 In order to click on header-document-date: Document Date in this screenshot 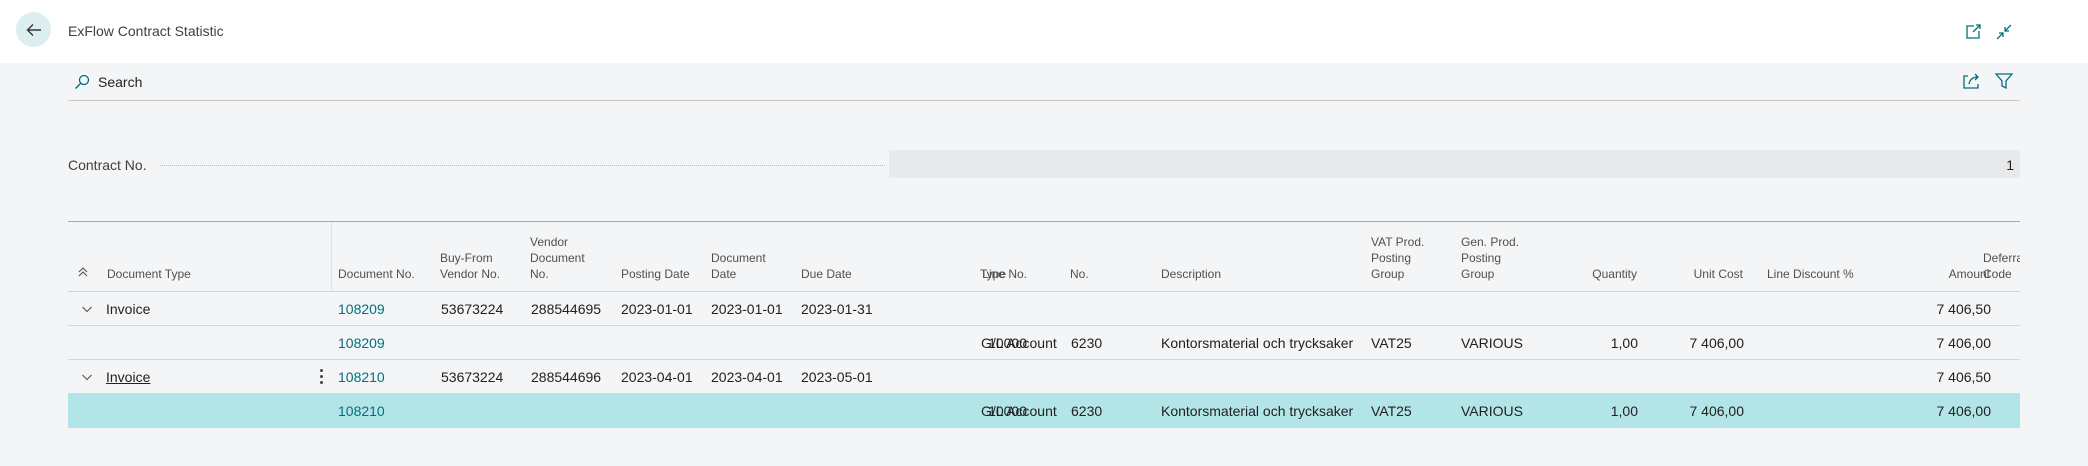, I will do `click(746, 266)`.